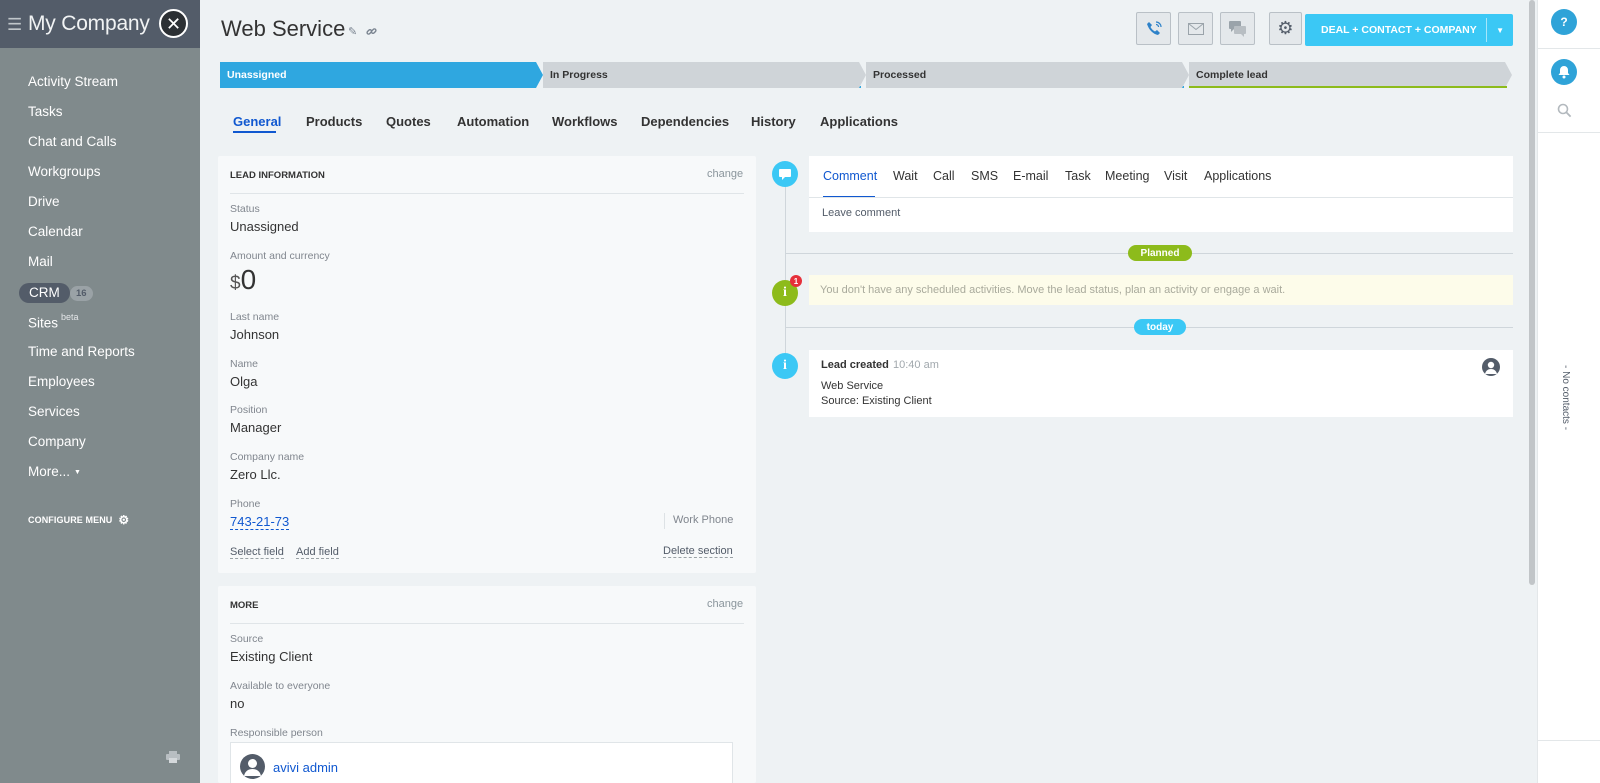 The image size is (1600, 783). What do you see at coordinates (73, 81) in the screenshot?
I see `sidebar-item-activity-stream: Activity Stream` at bounding box center [73, 81].